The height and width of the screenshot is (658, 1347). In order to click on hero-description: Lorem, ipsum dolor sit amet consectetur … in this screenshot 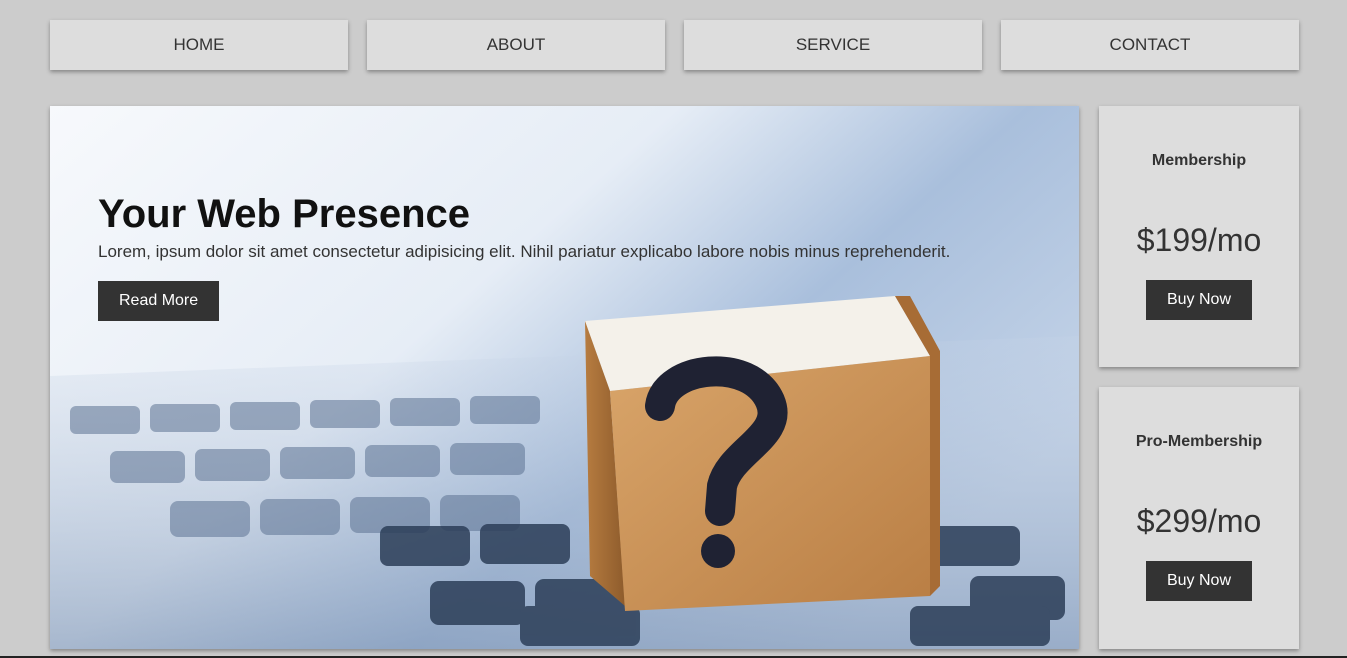, I will do `click(524, 251)`.